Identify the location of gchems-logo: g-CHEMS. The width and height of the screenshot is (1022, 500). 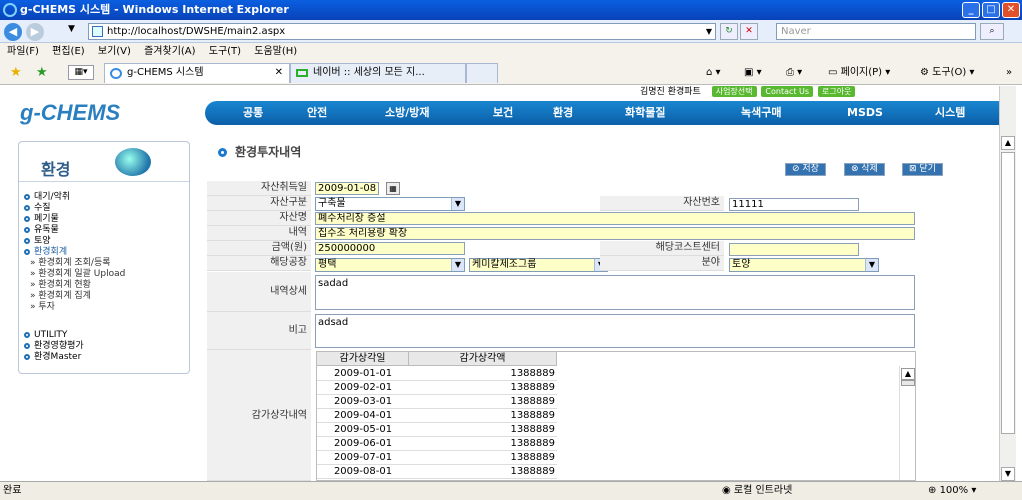
(70, 113).